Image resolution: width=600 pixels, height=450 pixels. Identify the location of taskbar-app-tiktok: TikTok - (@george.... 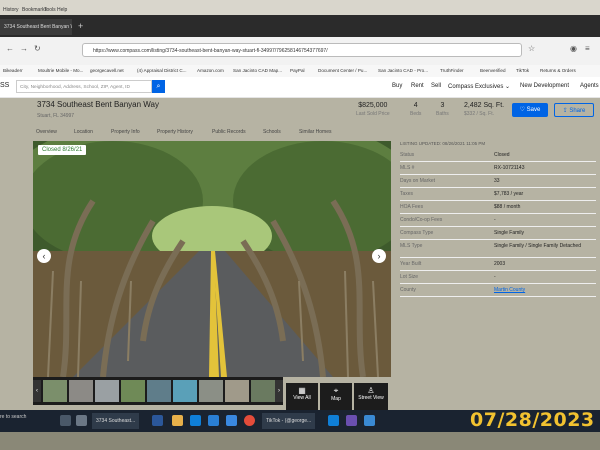
(289, 421).